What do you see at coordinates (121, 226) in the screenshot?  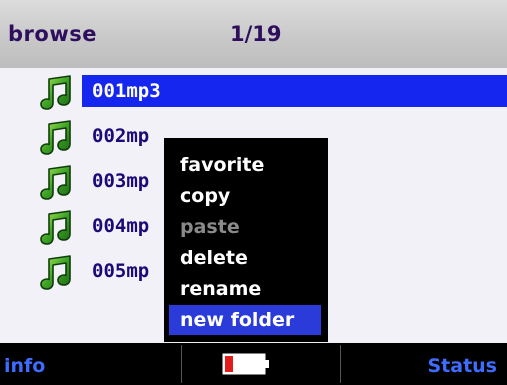 I see `file-name: 004mp` at bounding box center [121, 226].